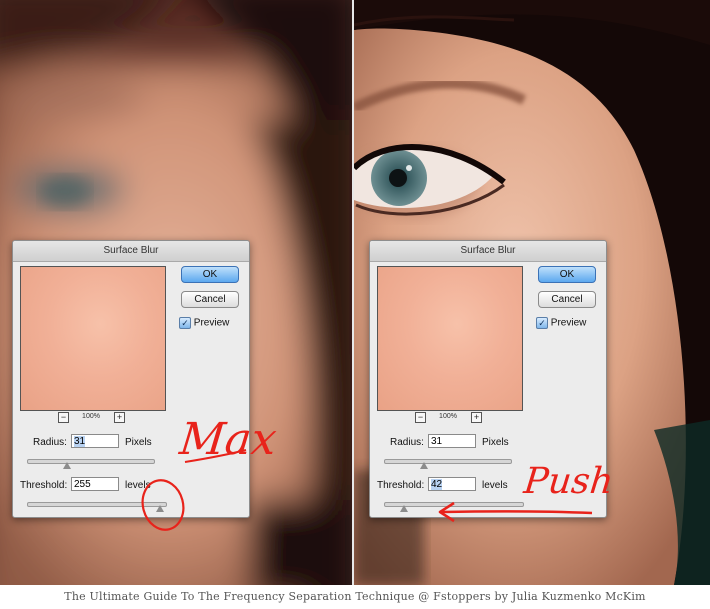 The image size is (710, 609). What do you see at coordinates (568, 481) in the screenshot?
I see `push-annotation: Push` at bounding box center [568, 481].